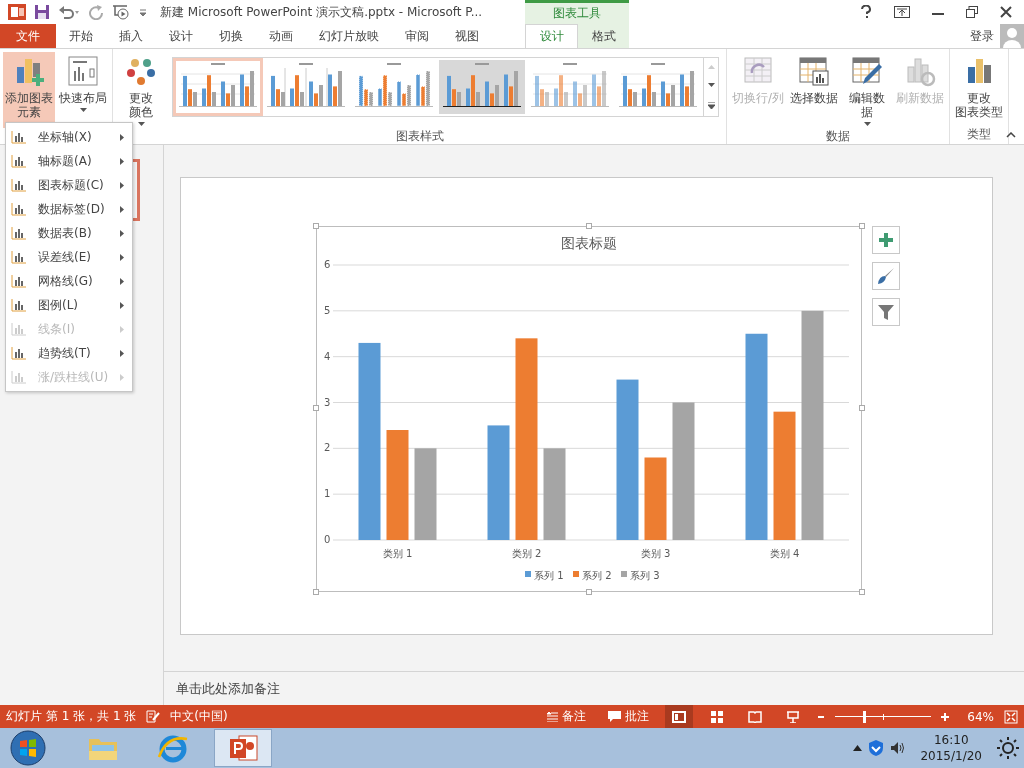  Describe the element at coordinates (17, 12) in the screenshot. I see `app-icon` at that location.